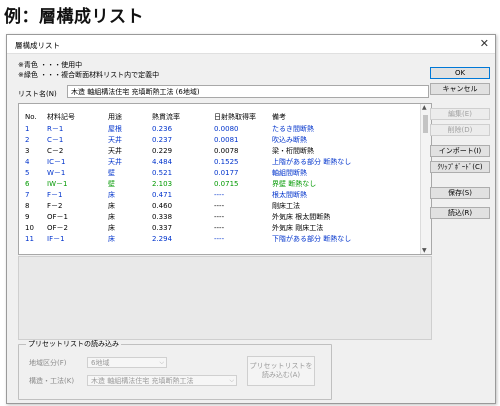  What do you see at coordinates (29, 228) in the screenshot?
I see `cell-no: 10` at bounding box center [29, 228].